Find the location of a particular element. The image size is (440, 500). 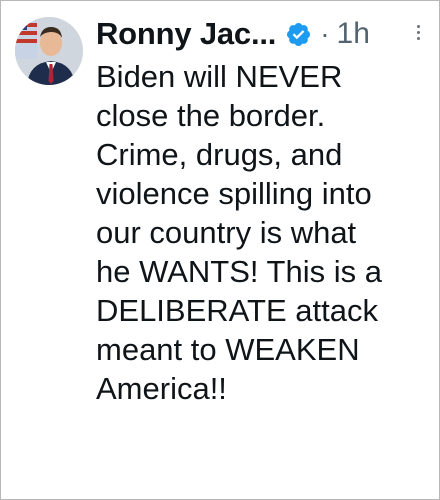

tweet-text-line: America!! is located at coordinates (161, 388).